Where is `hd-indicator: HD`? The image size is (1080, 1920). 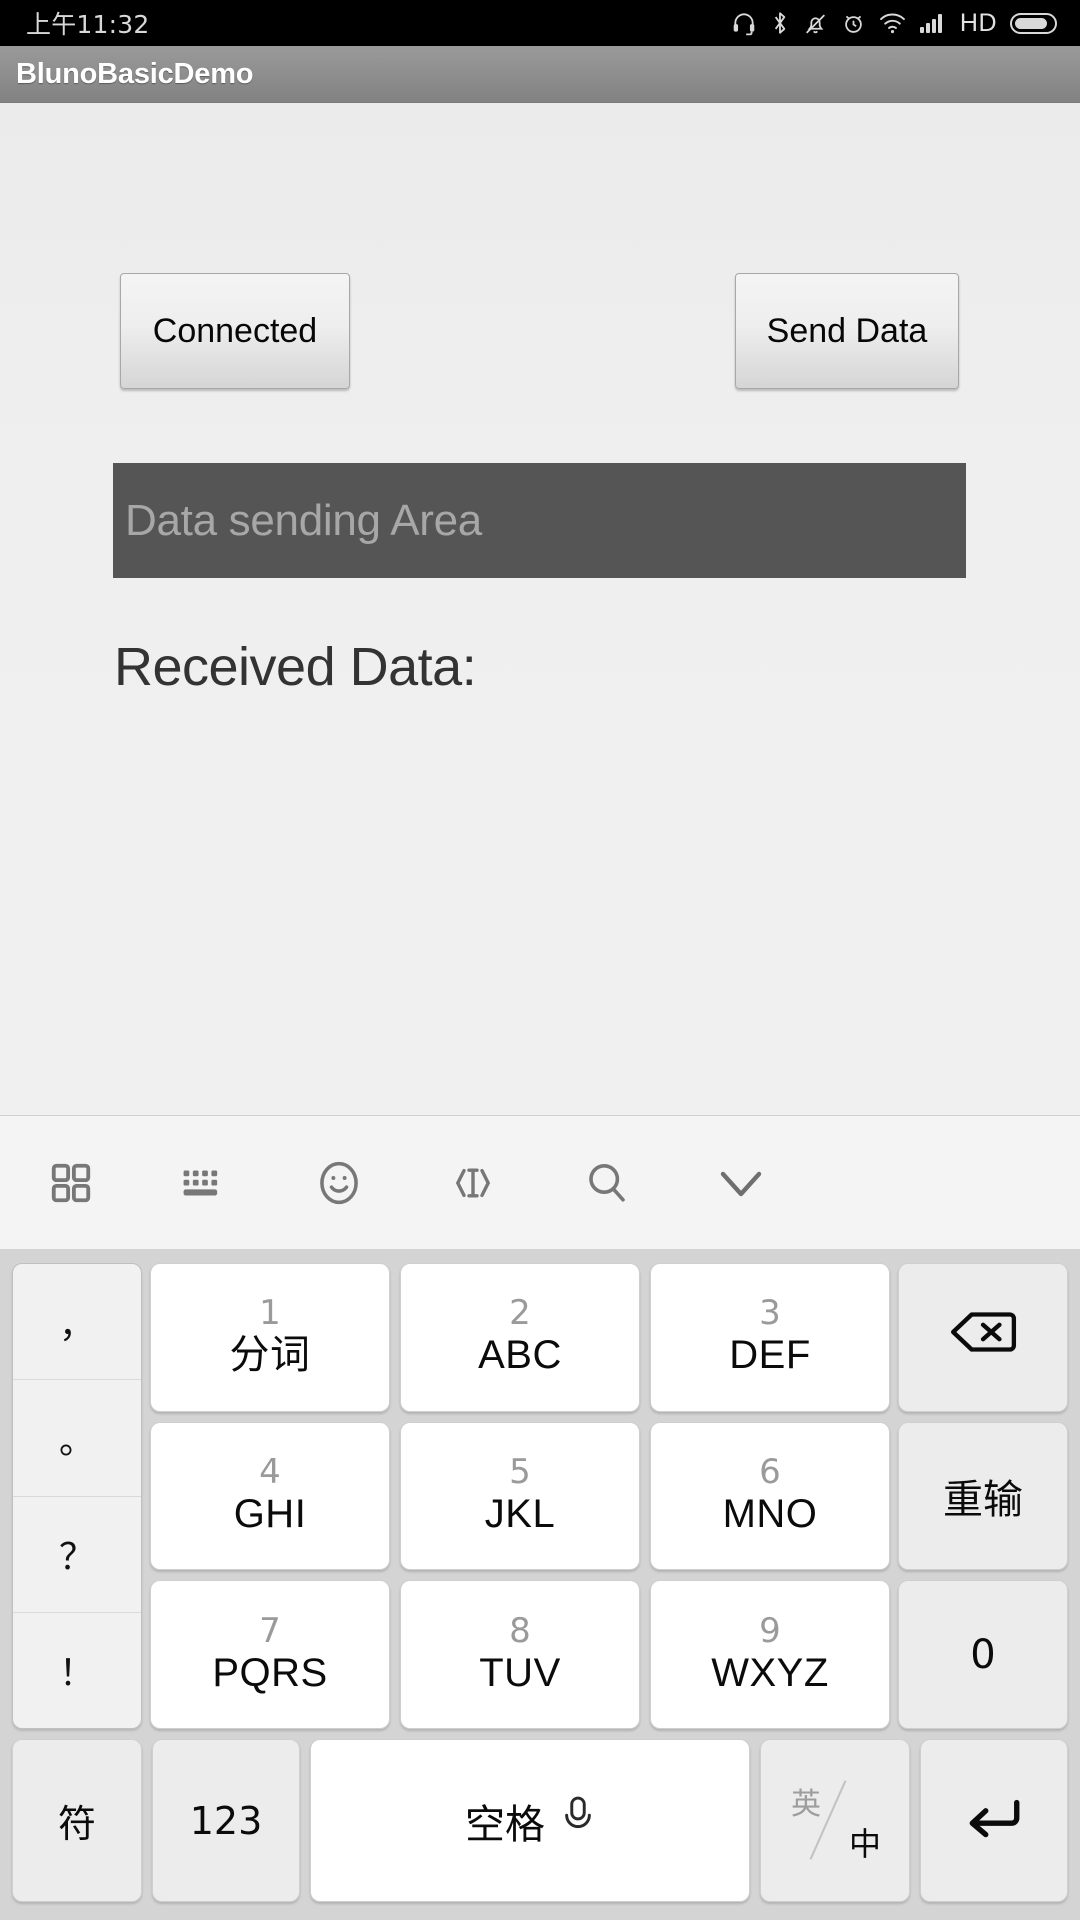 hd-indicator: HD is located at coordinates (978, 22).